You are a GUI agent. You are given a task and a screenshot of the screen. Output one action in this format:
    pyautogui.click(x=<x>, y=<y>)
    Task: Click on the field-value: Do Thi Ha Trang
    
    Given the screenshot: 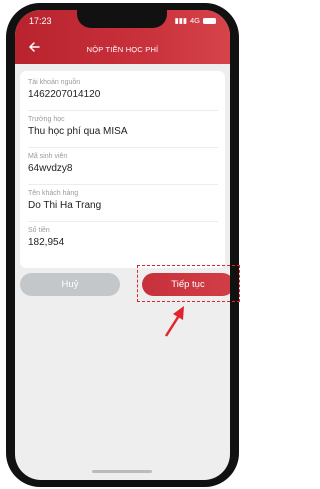 What is the action you would take?
    pyautogui.click(x=65, y=205)
    